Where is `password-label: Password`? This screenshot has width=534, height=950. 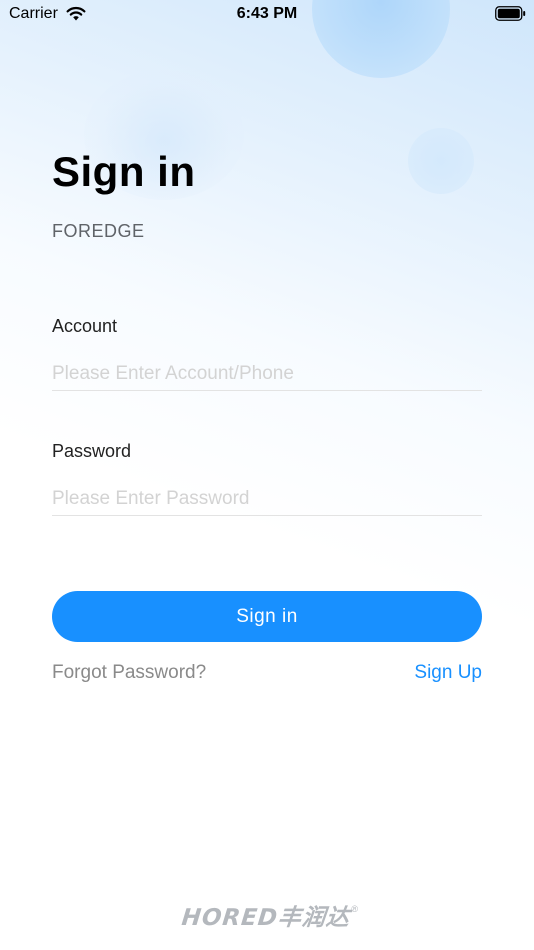 password-label: Password is located at coordinates (92, 451).